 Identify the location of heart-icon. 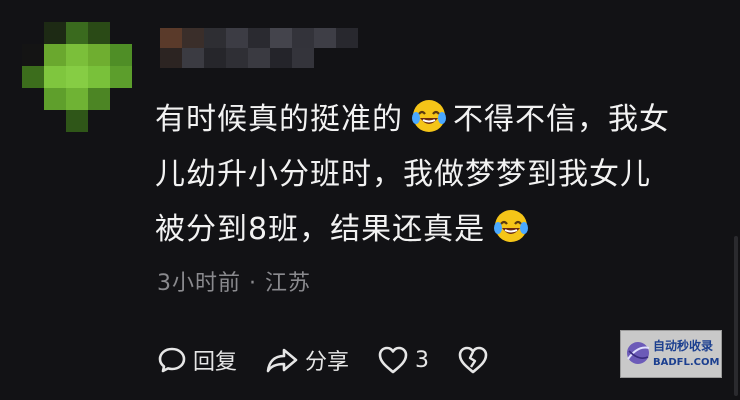
(393, 360).